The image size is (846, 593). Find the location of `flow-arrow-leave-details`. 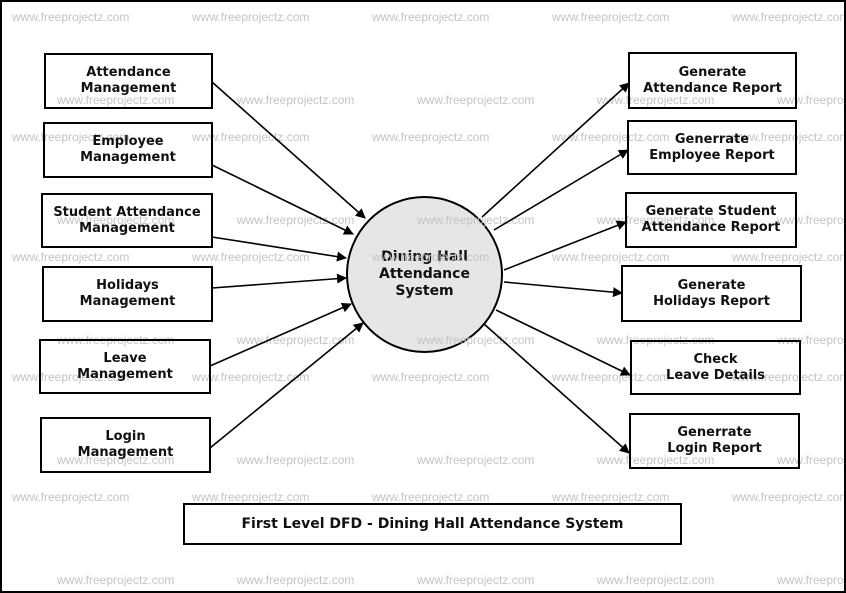

flow-arrow-leave-details is located at coordinates (563, 342).